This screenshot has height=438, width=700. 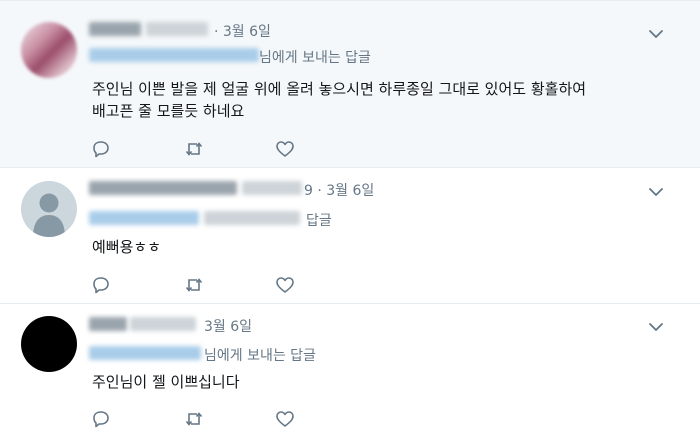 What do you see at coordinates (339, 190) in the screenshot?
I see `tweet-date: 9 · 3월 6일` at bounding box center [339, 190].